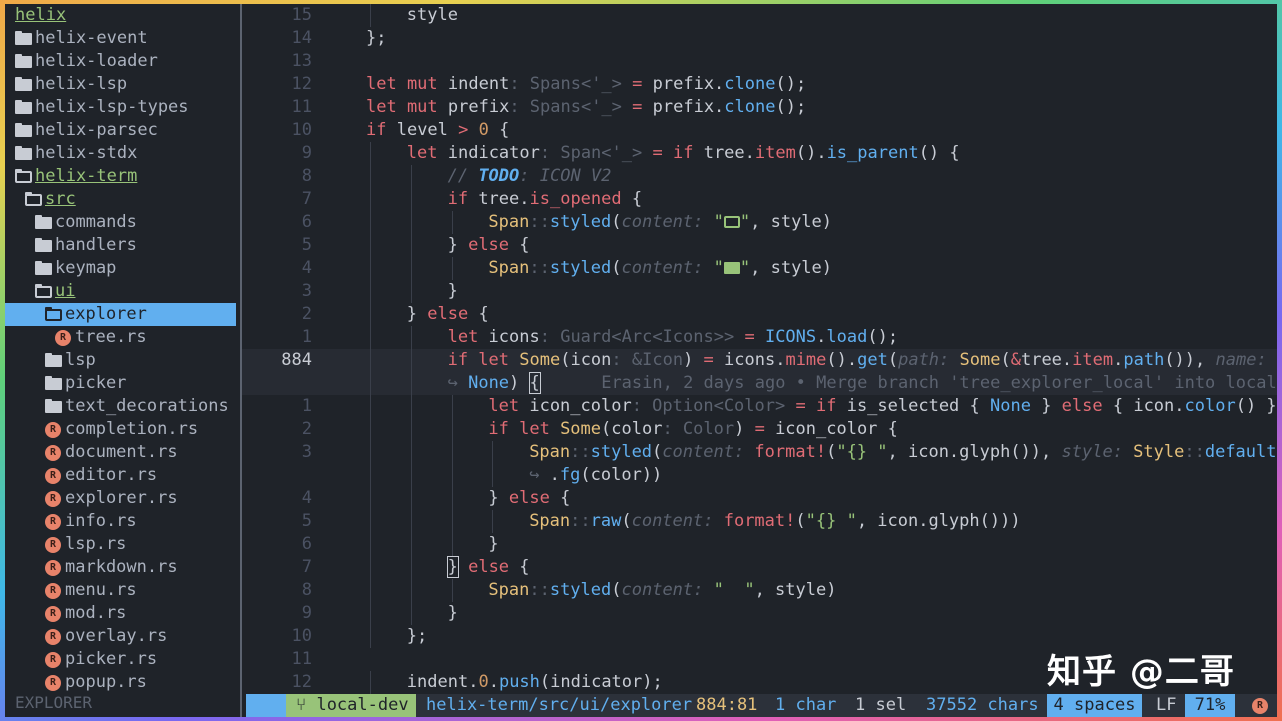 Image resolution: width=1282 pixels, height=721 pixels. What do you see at coordinates (120, 130) in the screenshot?
I see `tree-item: helix-parsec` at bounding box center [120, 130].